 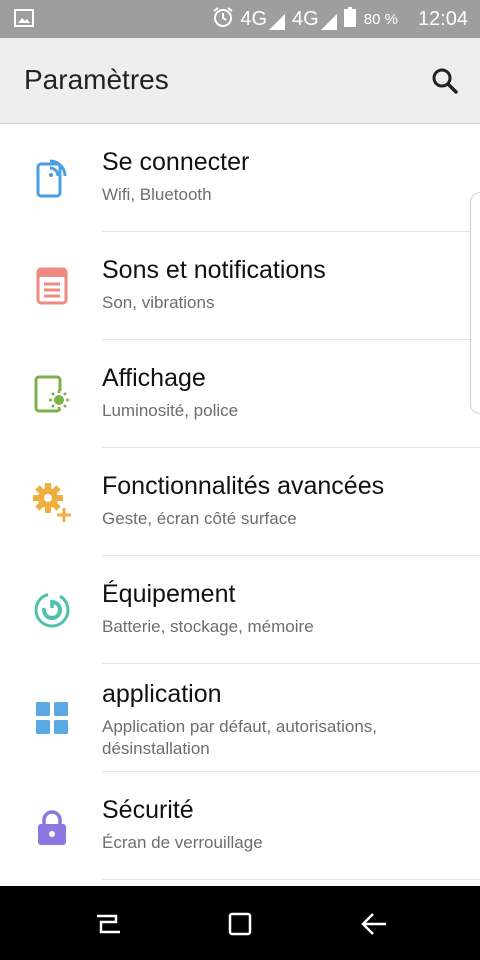 I want to click on back-arrow-icon, so click(x=373, y=924).